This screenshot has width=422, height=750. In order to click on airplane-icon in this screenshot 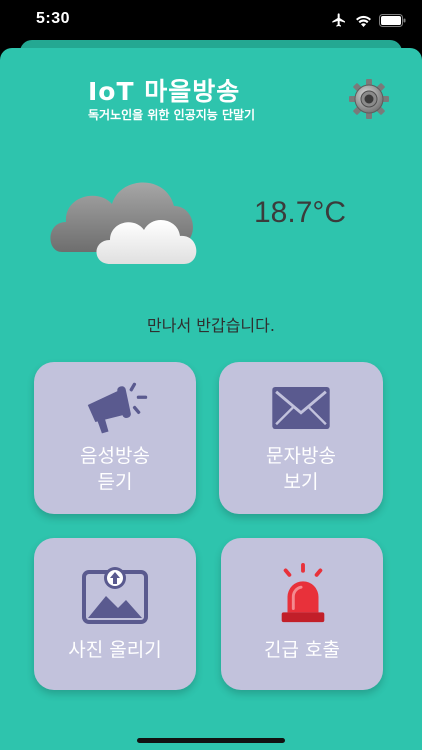, I will do `click(338, 20)`.